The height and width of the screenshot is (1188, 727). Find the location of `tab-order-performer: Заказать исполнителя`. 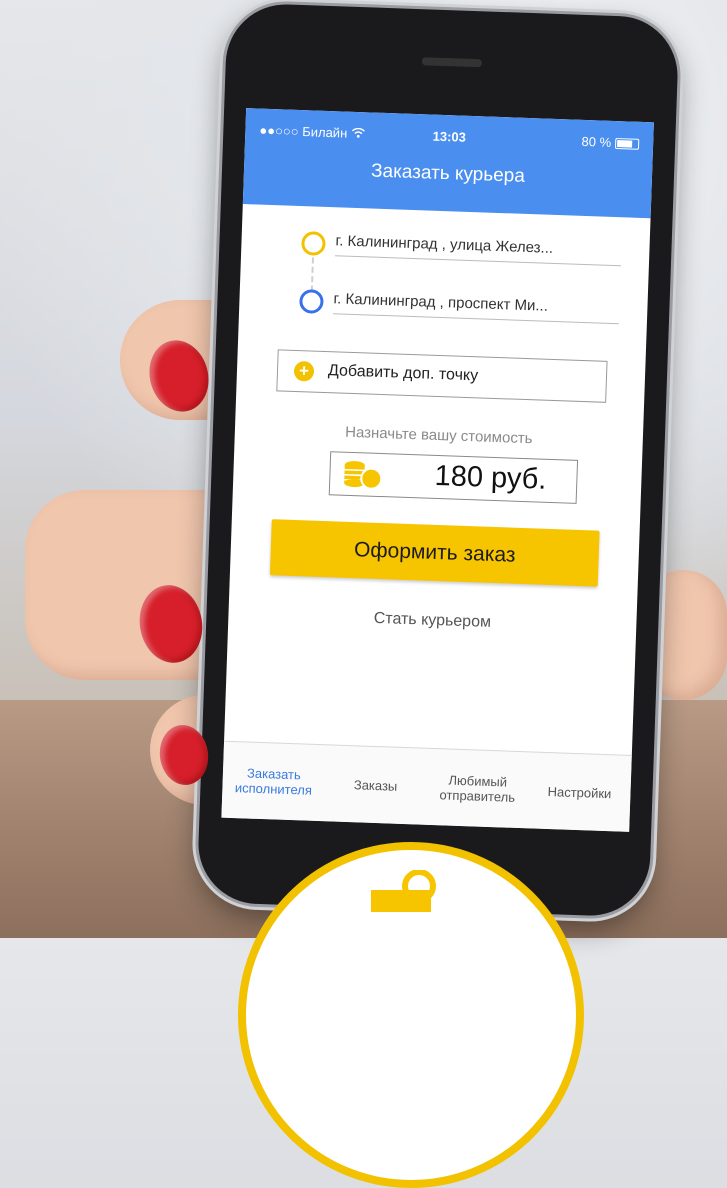

tab-order-performer: Заказать исполнителя is located at coordinates (273, 782).